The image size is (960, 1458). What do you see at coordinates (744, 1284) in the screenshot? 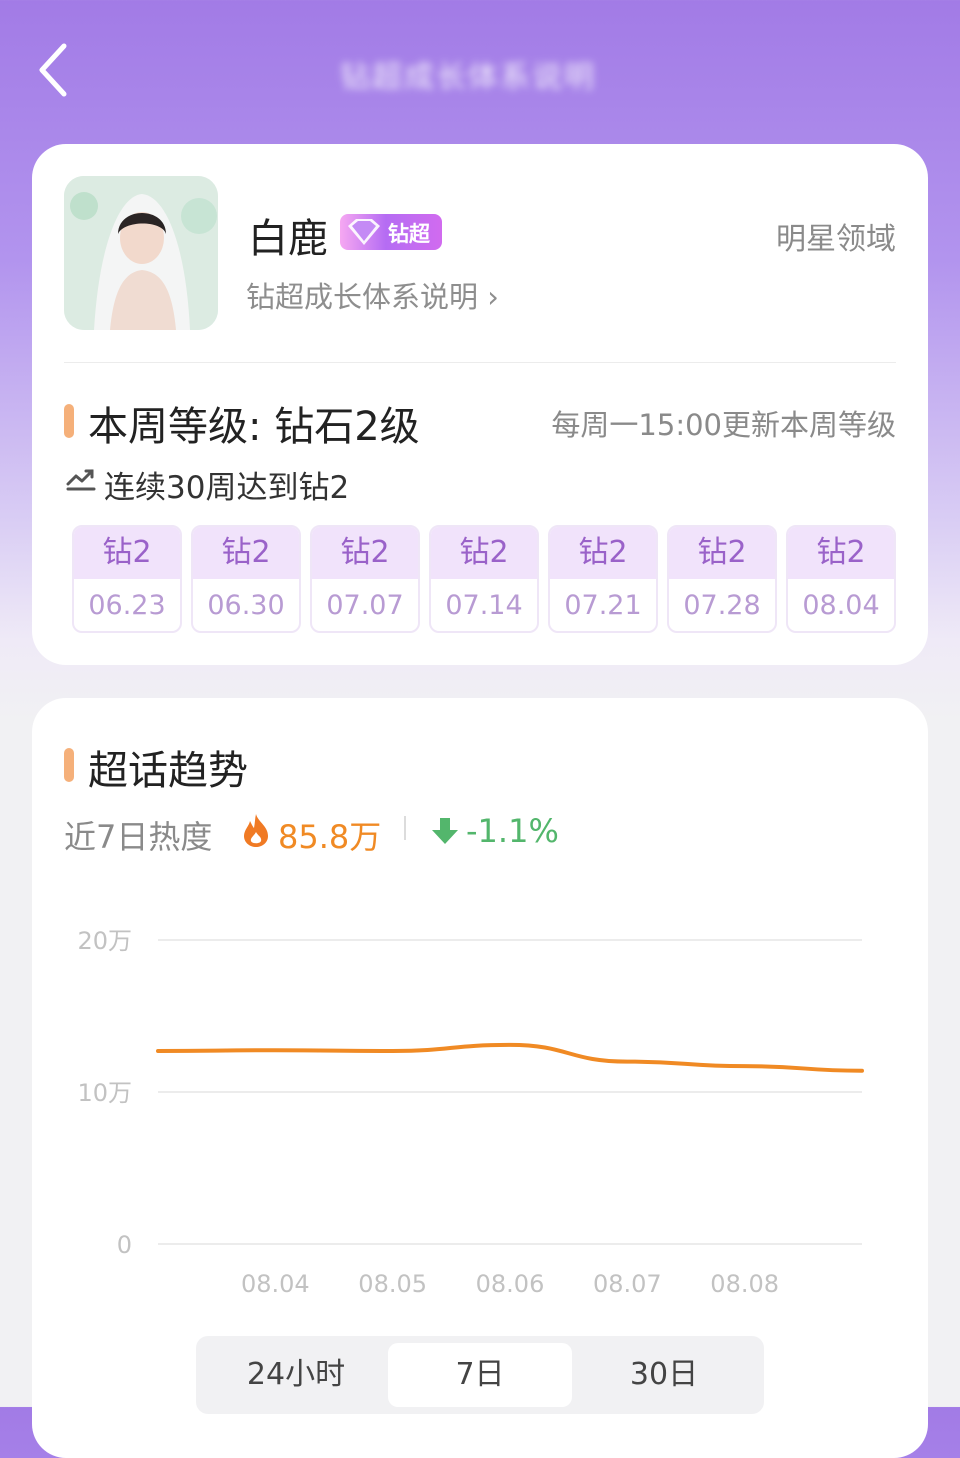
I see `x-tick-label: 08.08` at bounding box center [744, 1284].